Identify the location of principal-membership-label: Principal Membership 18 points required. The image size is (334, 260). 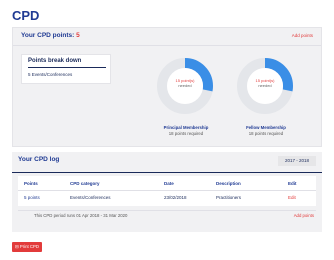
(186, 131).